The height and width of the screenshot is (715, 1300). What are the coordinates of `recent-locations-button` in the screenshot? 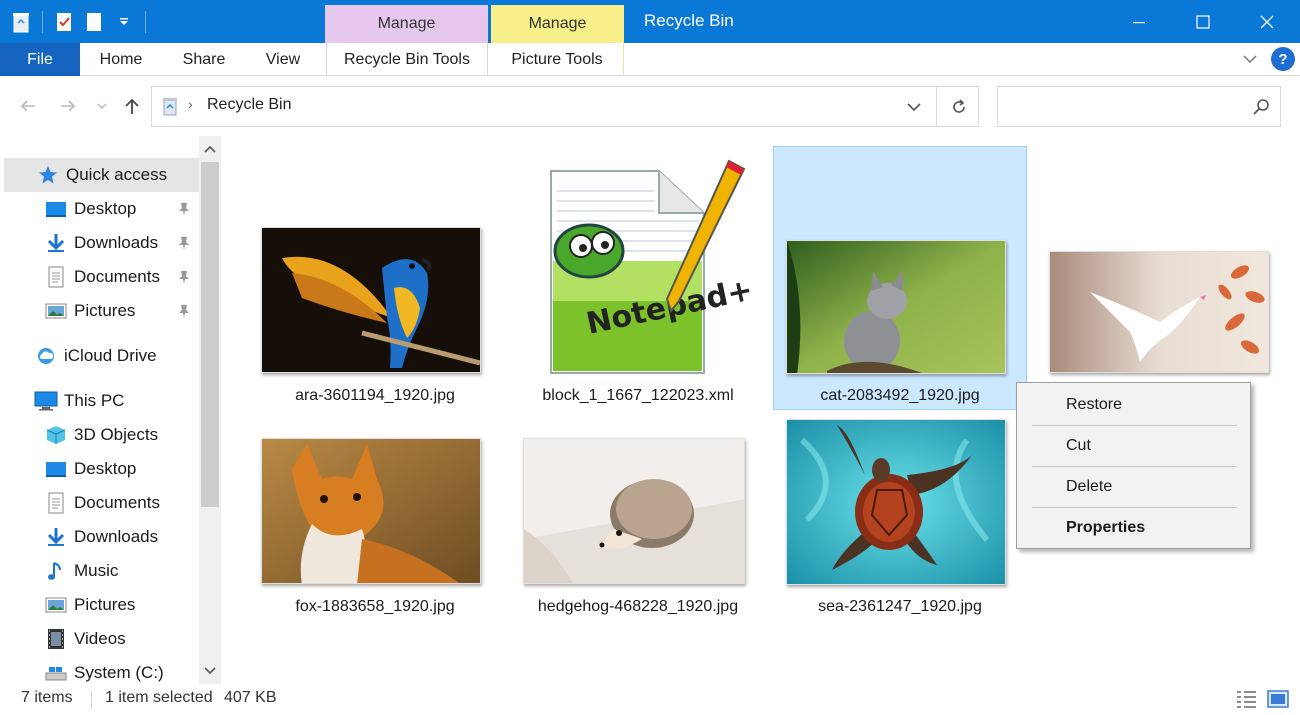 It's located at (102, 106).